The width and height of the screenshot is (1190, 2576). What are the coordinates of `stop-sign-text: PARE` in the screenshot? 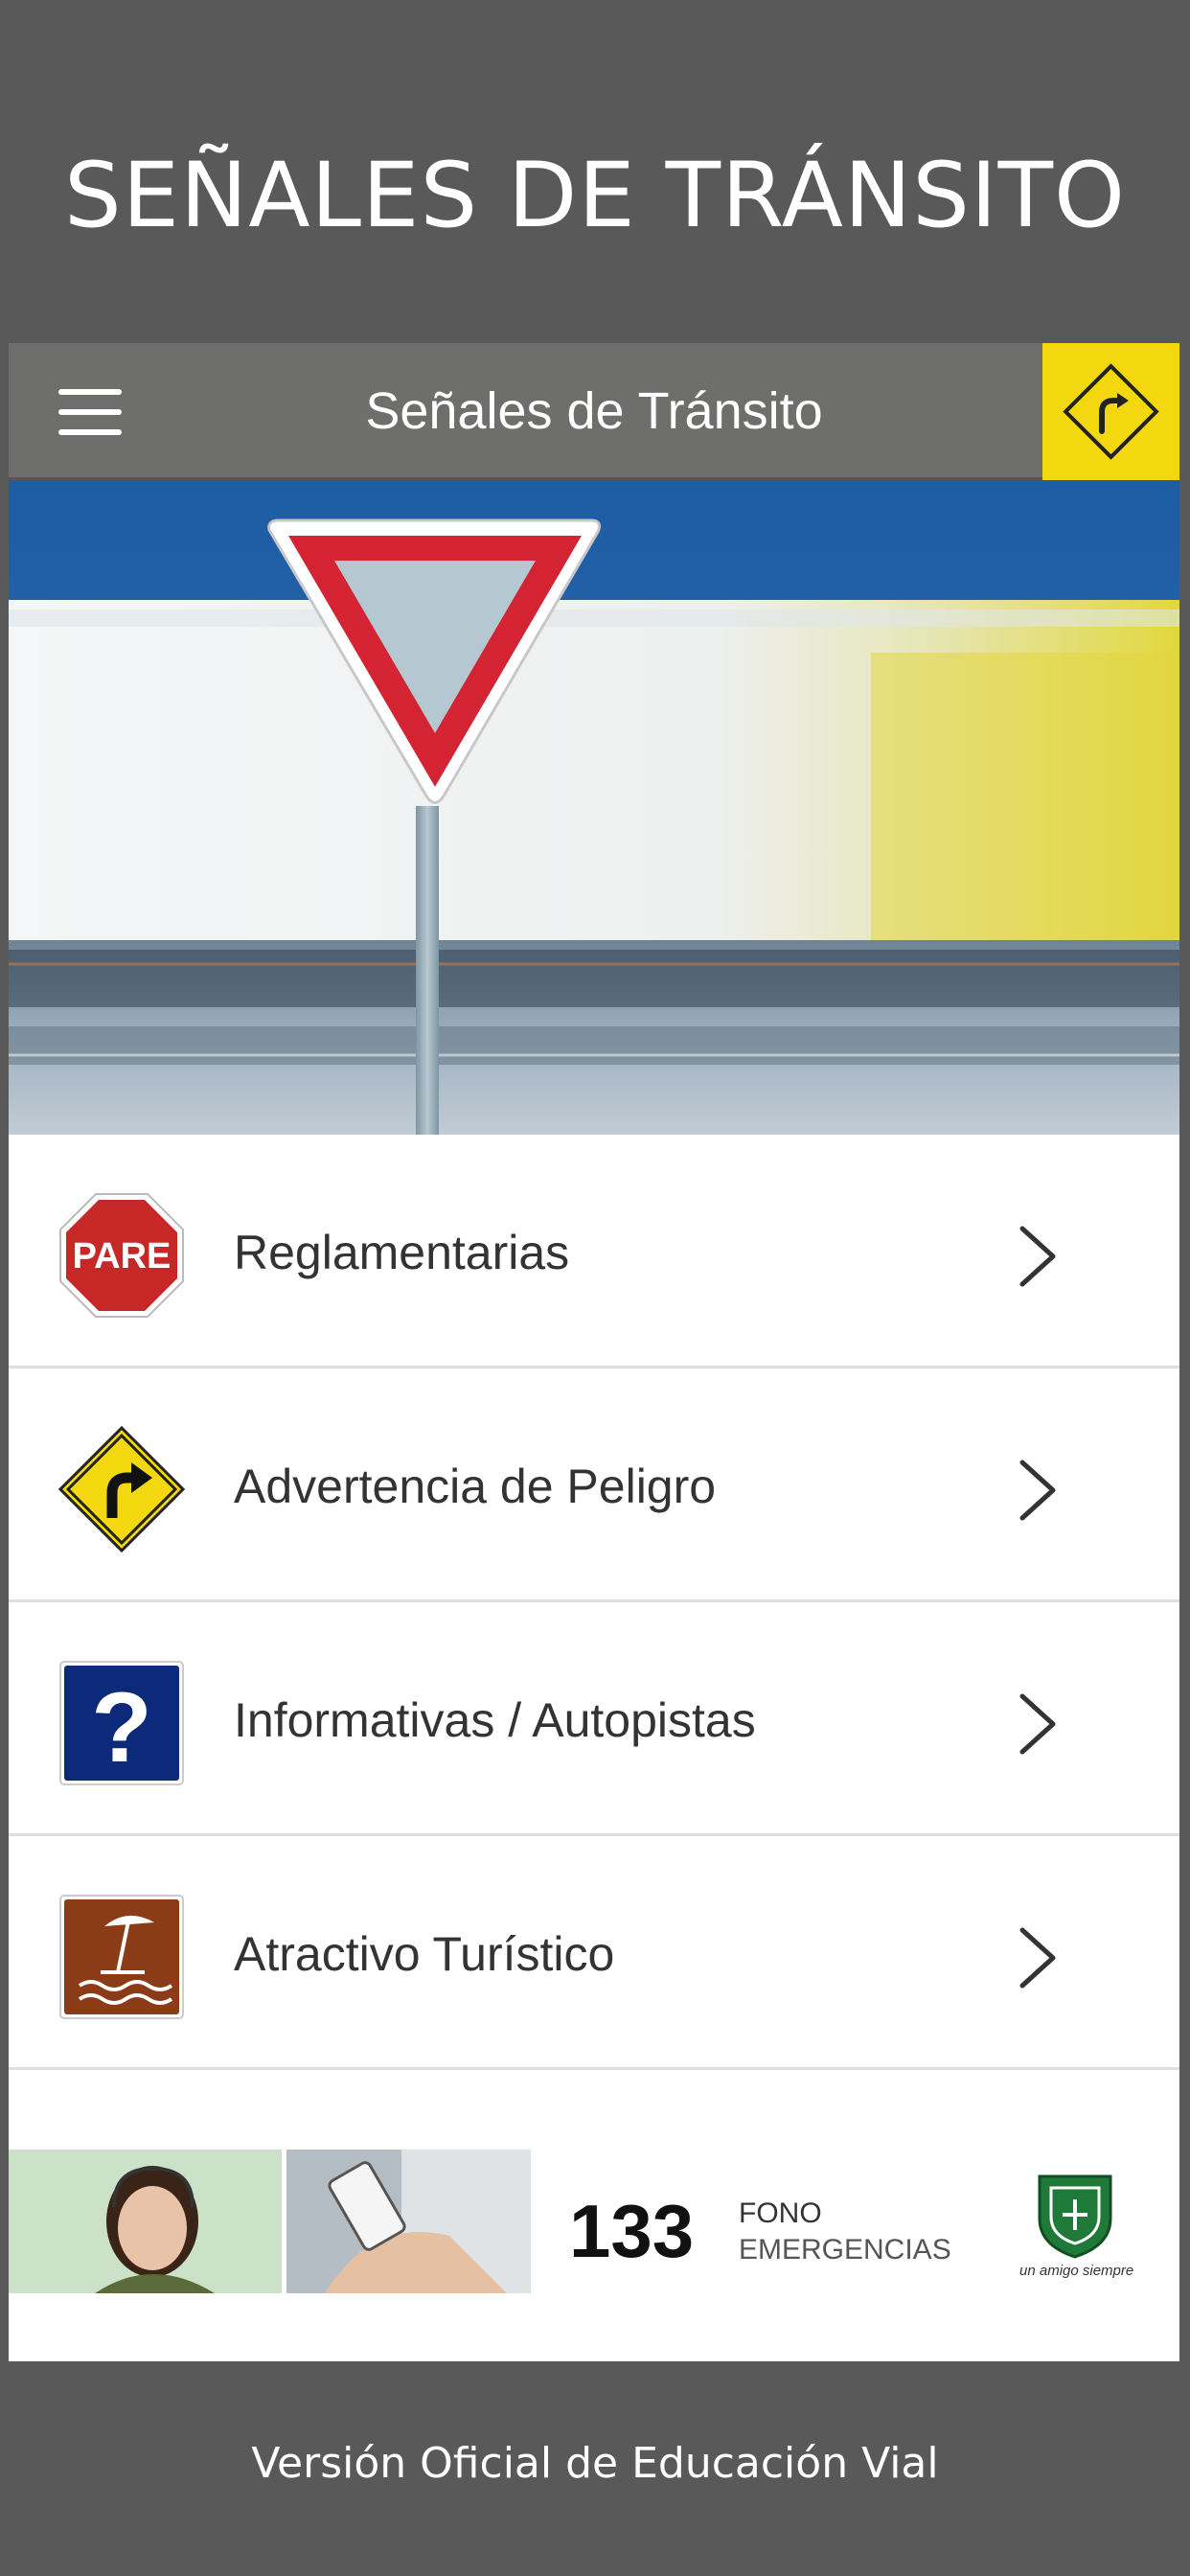 It's located at (123, 1256).